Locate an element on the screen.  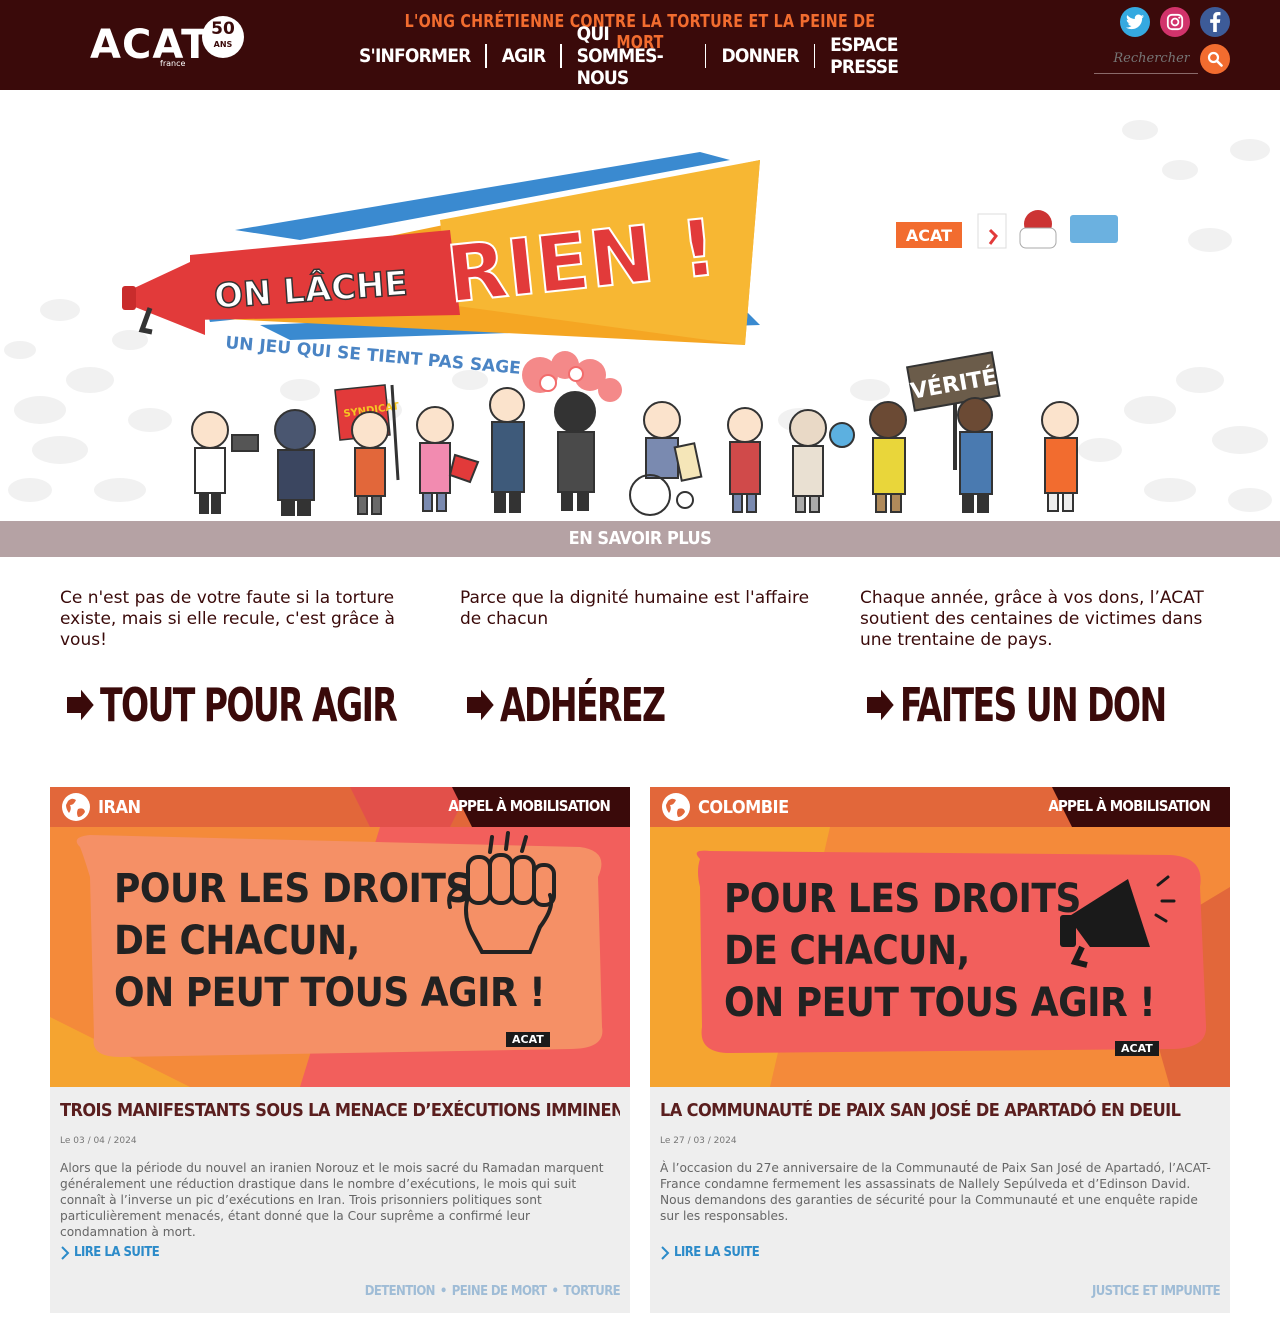
search-button is located at coordinates (1215, 59).